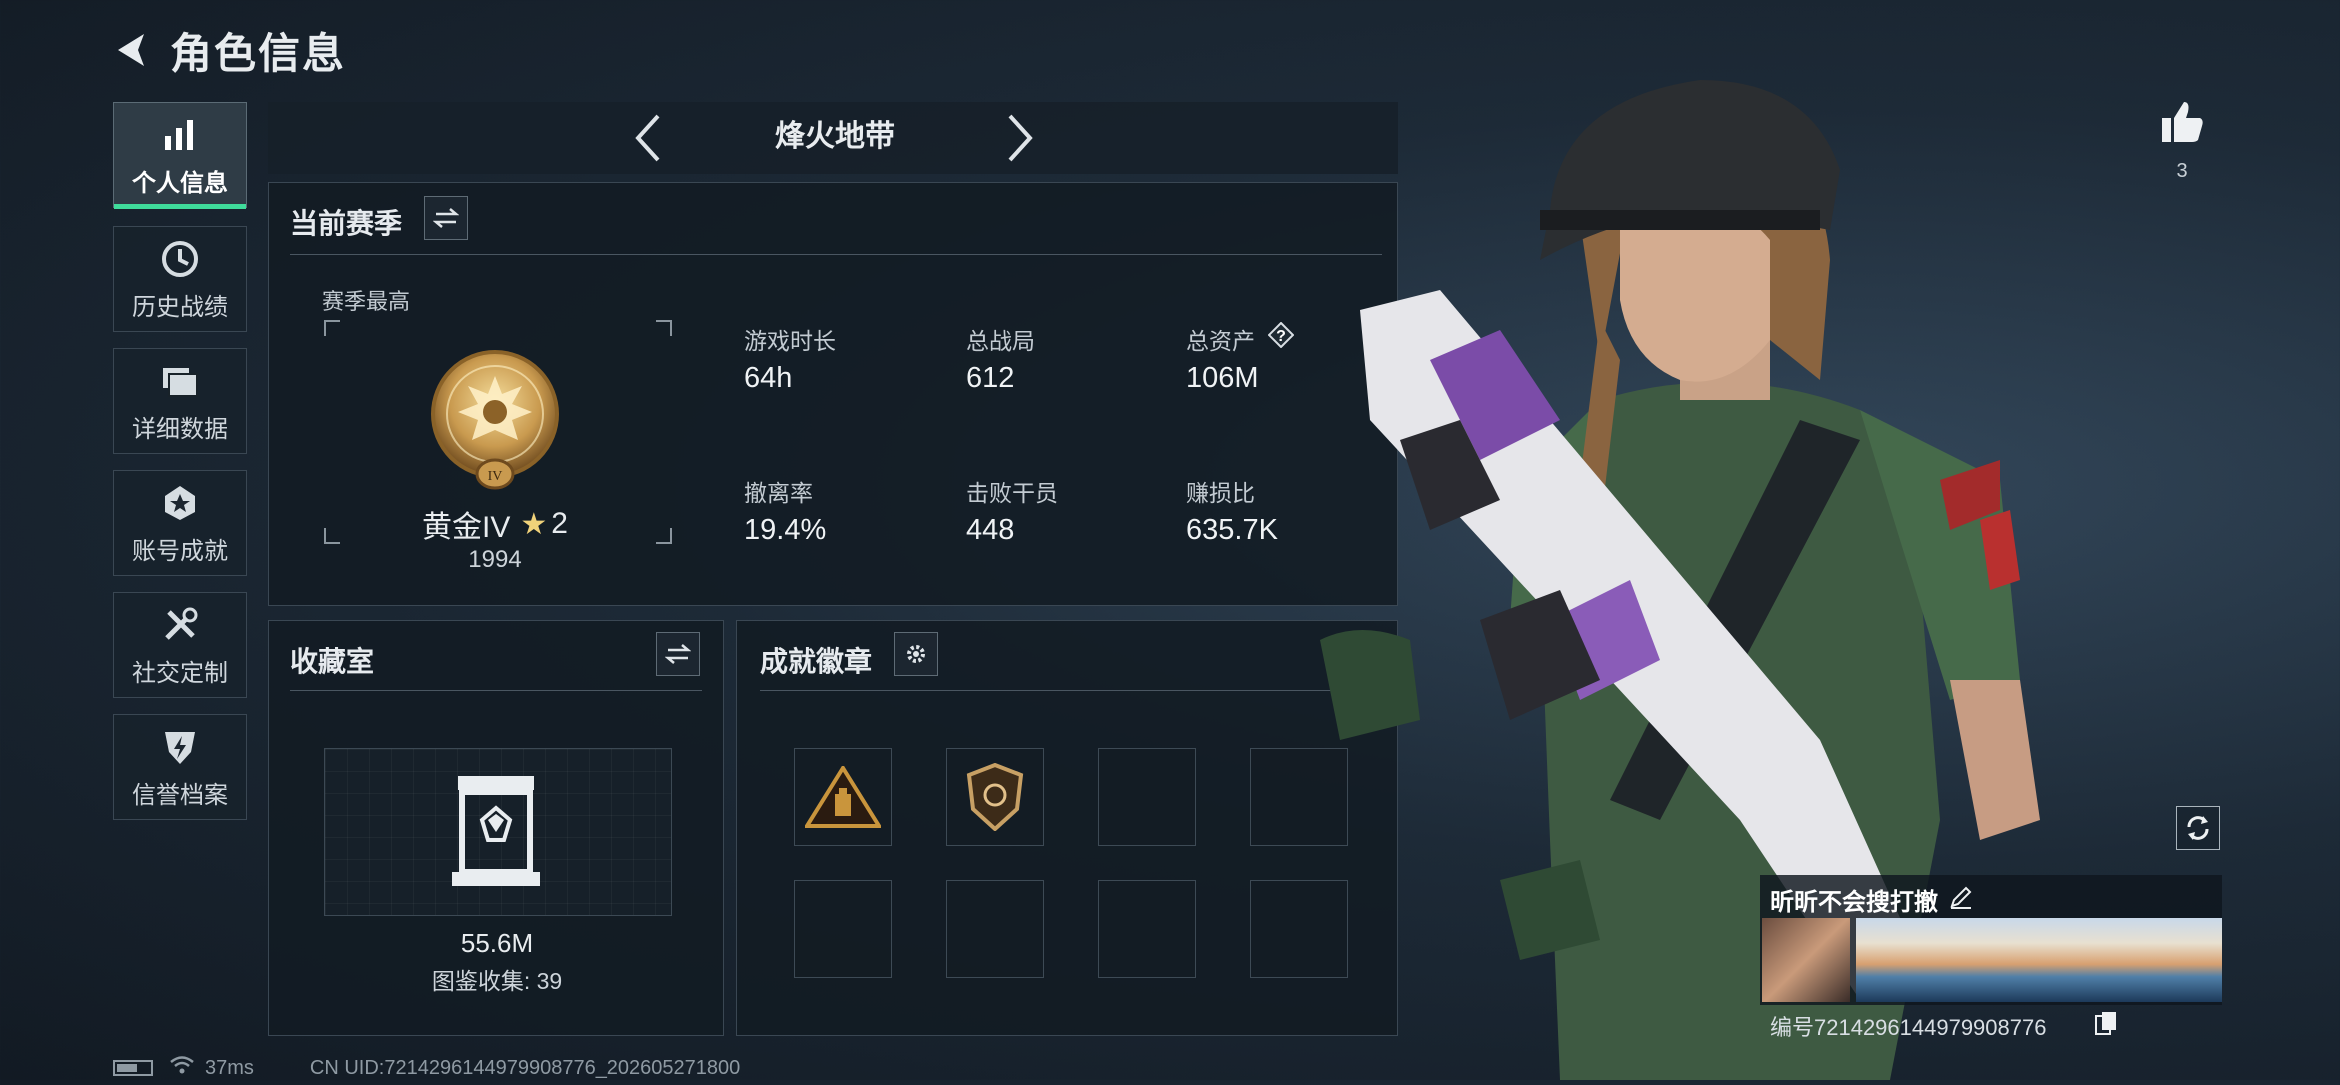 The image size is (2340, 1085). Describe the element at coordinates (534, 524) in the screenshot. I see `star-icon: ★` at that location.